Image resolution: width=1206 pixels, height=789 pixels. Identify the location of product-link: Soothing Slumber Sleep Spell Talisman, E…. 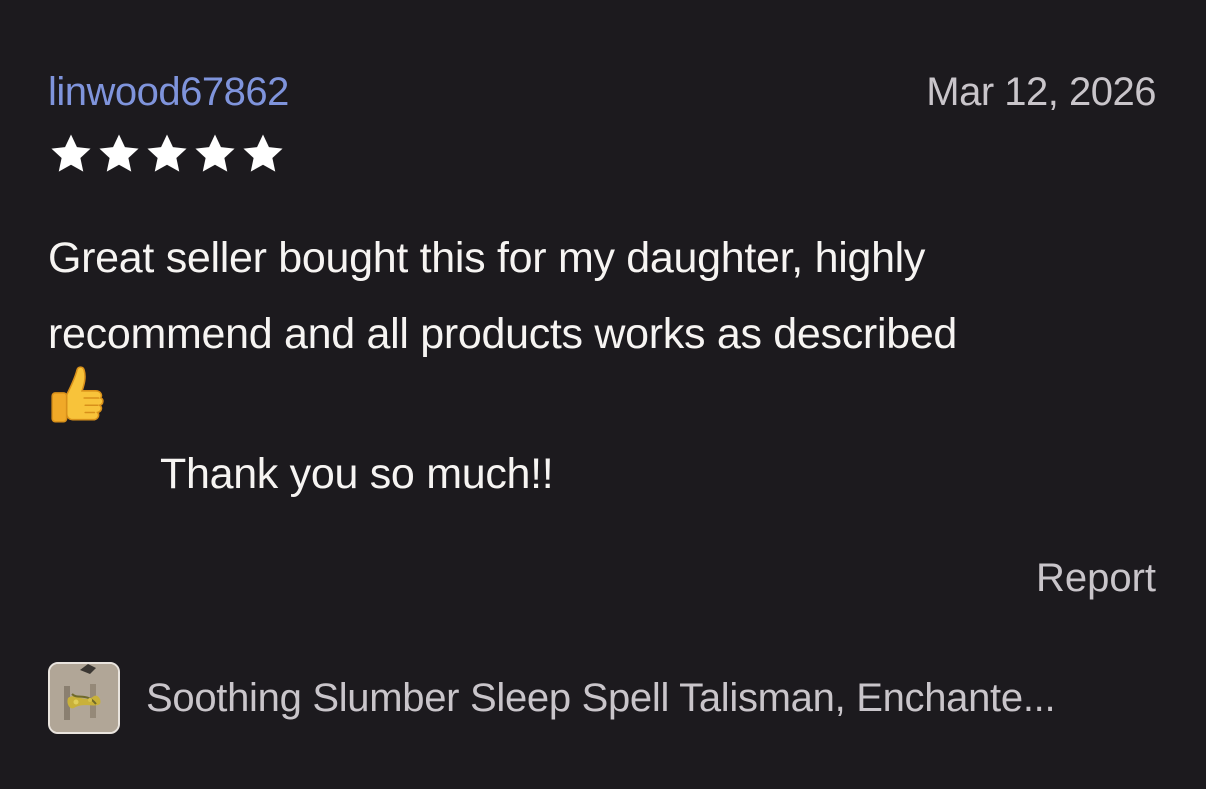
(603, 698).